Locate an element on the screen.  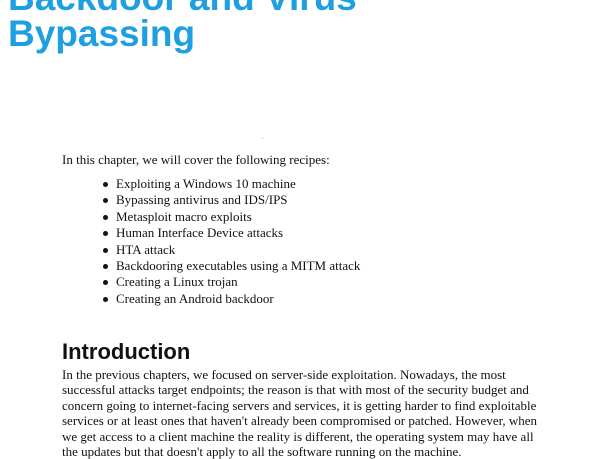
recipe-item-label: Creating a Linux trojan is located at coordinates (177, 282).